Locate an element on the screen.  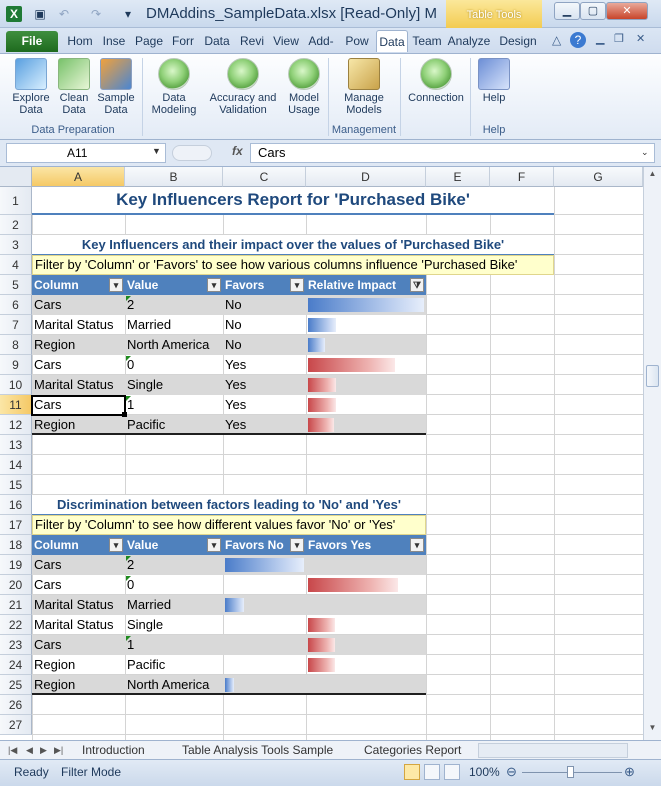
row-header: 15 is located at coordinates (16, 485).